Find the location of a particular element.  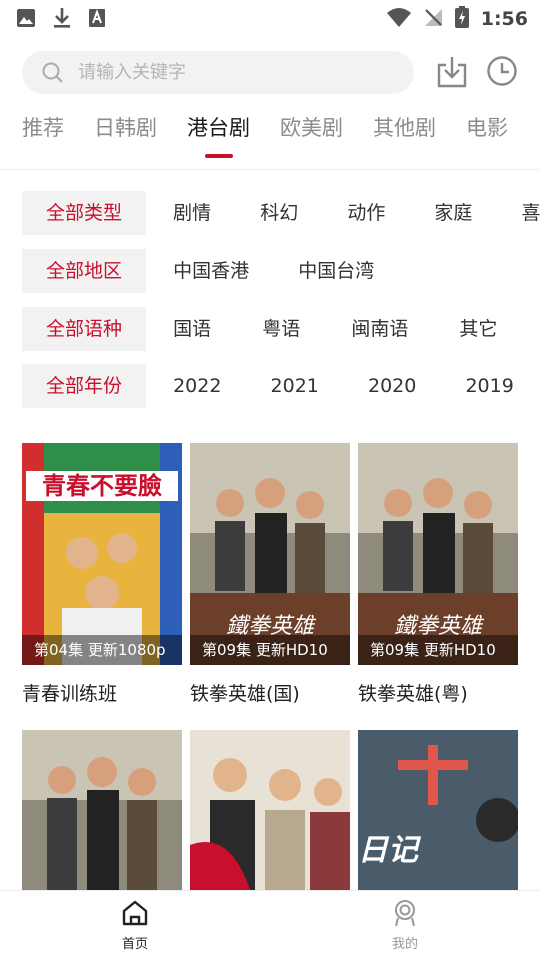

region-filter-row: 全部地区 中国香港 中国台湾 is located at coordinates (198, 271).